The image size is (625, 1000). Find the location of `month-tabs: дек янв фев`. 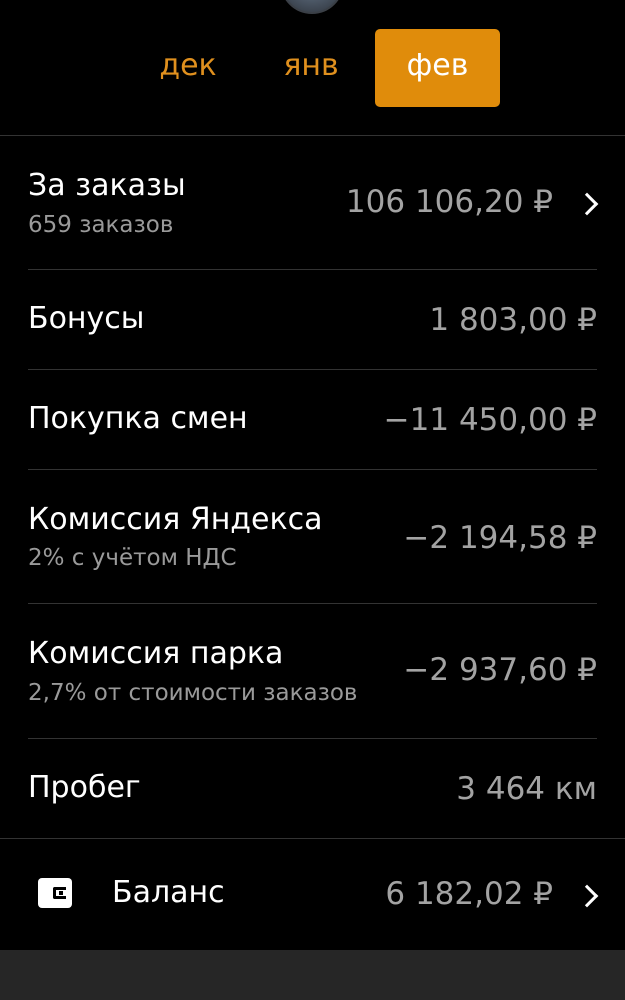

month-tabs: дек янв фев is located at coordinates (312, 68).